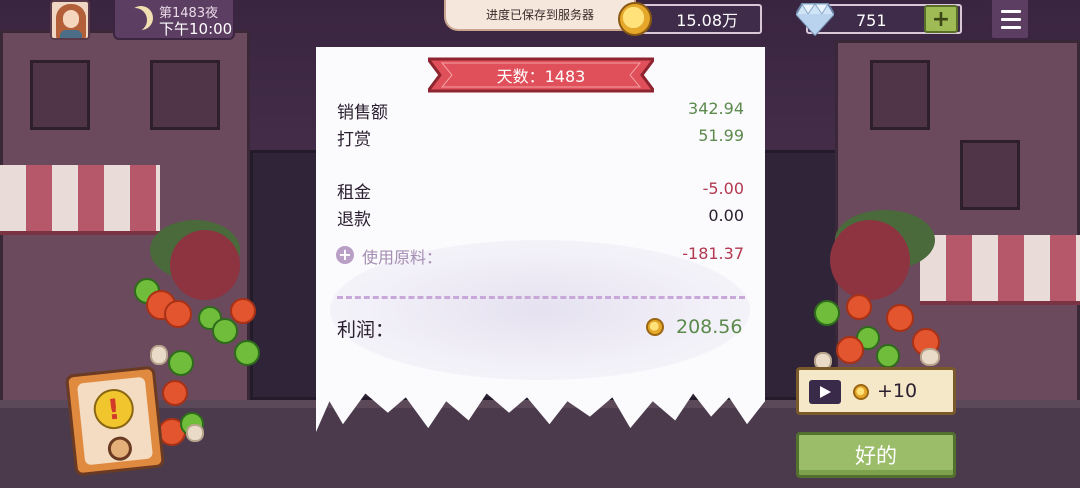  What do you see at coordinates (115, 421) in the screenshot?
I see `notice-card-button: !` at bounding box center [115, 421].